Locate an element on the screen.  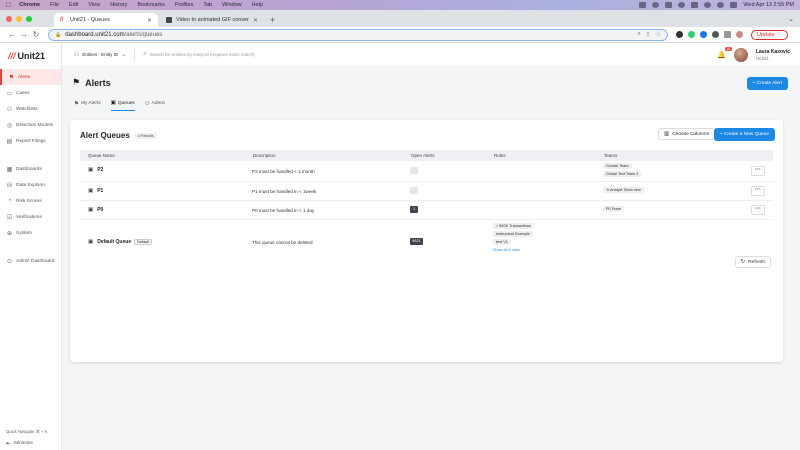
sidebar-item-verifications: ☑ Verifications is located at coordinates (30, 217).